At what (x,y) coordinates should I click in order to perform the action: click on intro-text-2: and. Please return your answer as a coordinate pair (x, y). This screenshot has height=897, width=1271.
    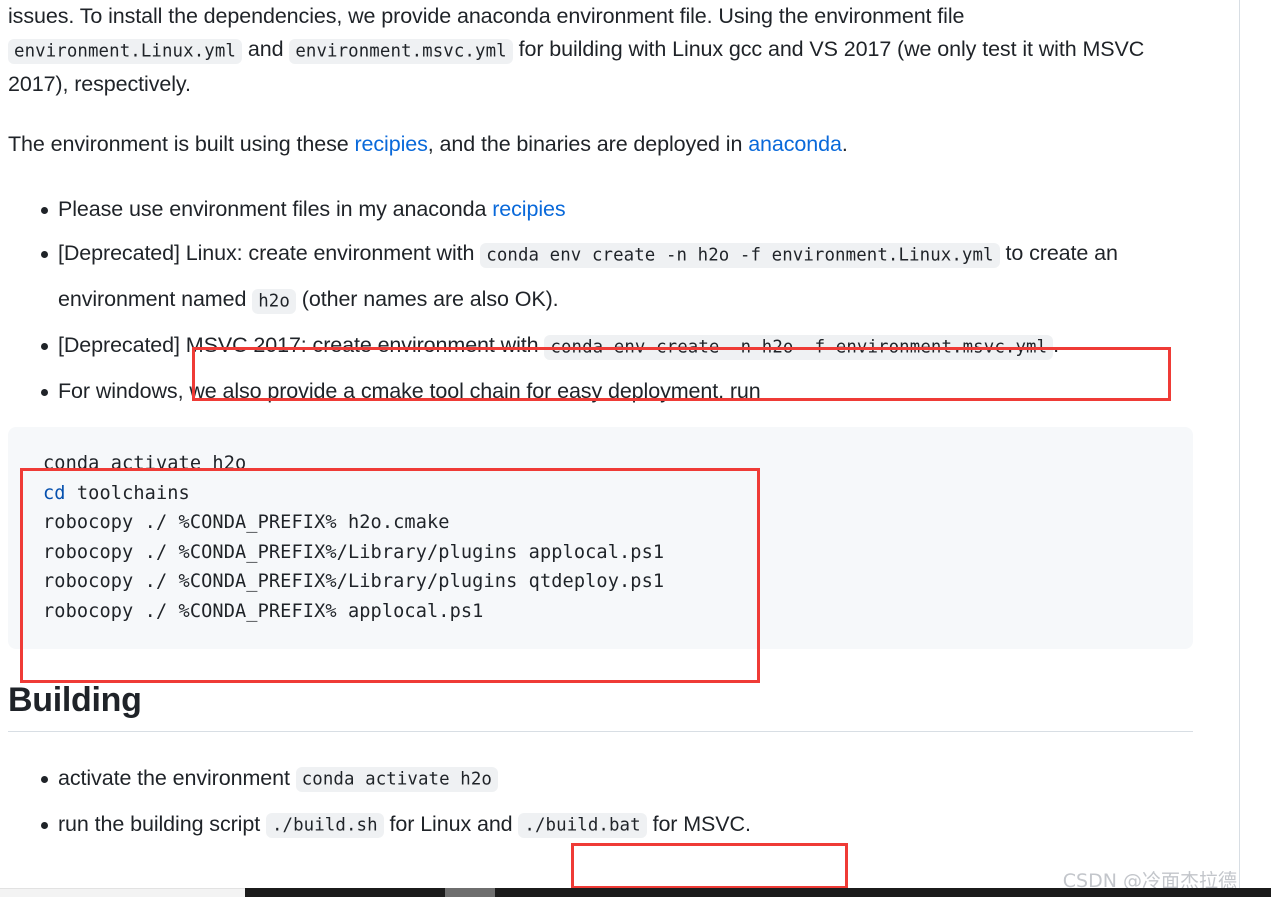
    Looking at the image, I should click on (265, 49).